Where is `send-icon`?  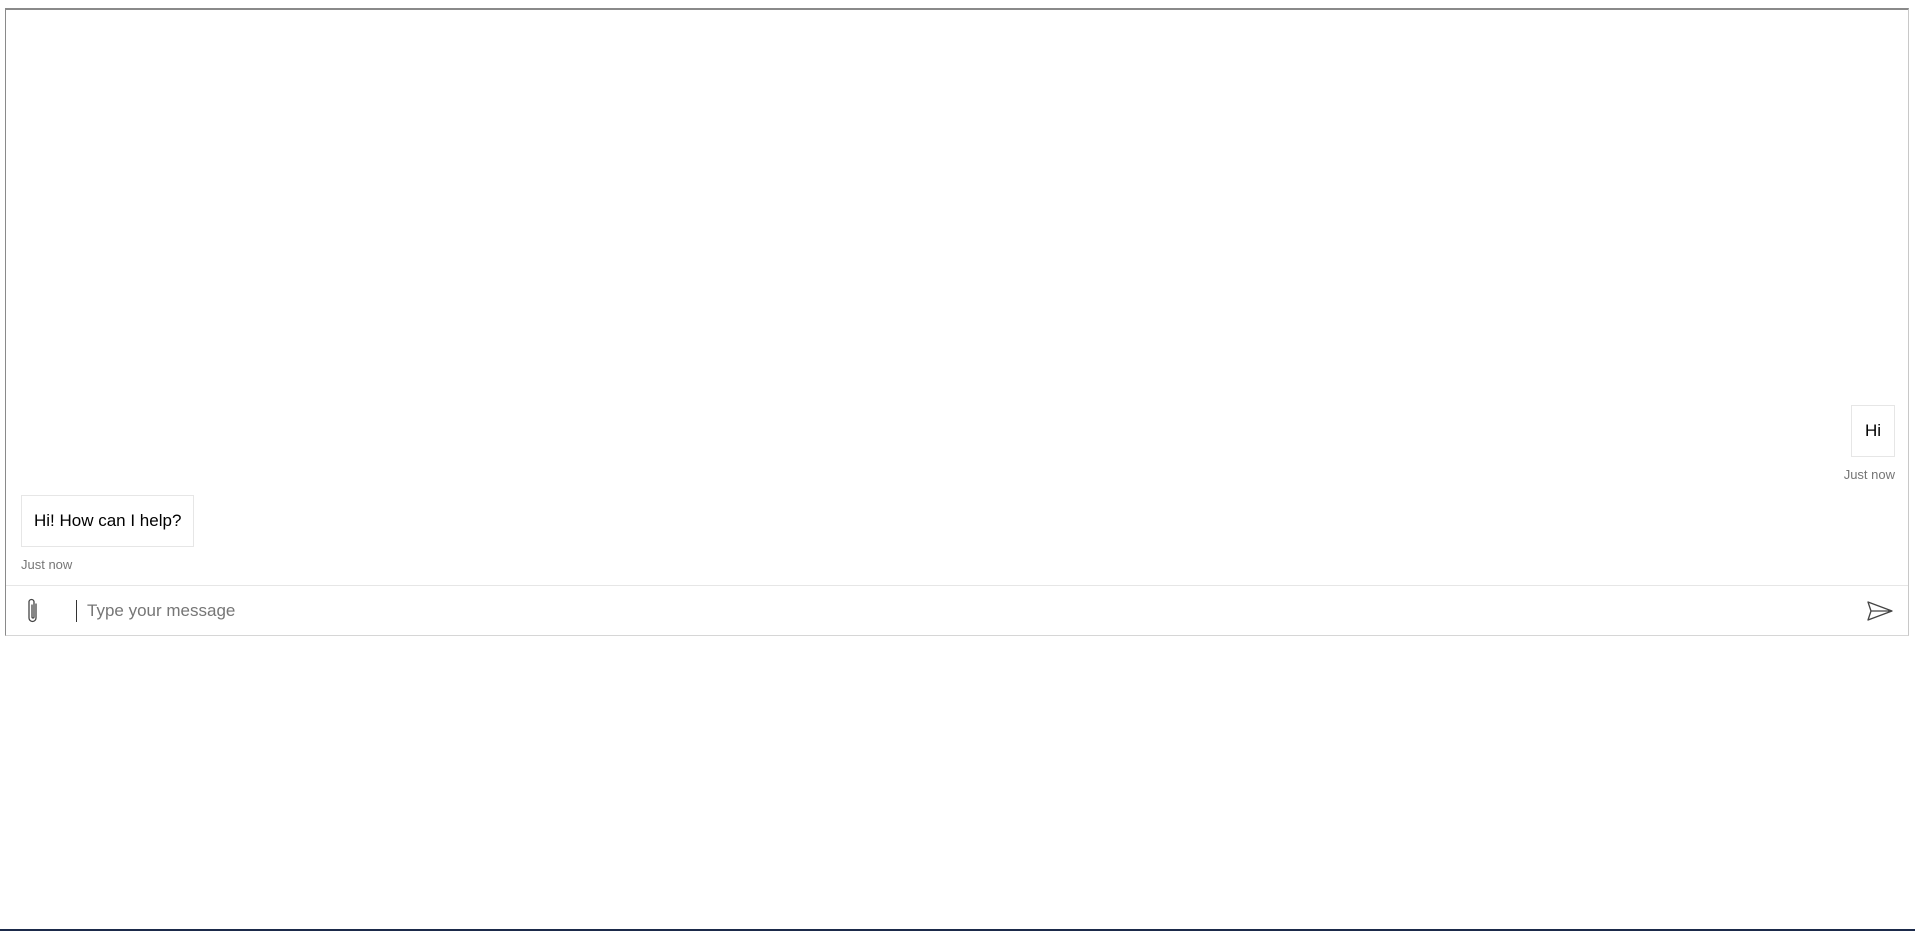
send-icon is located at coordinates (1880, 611).